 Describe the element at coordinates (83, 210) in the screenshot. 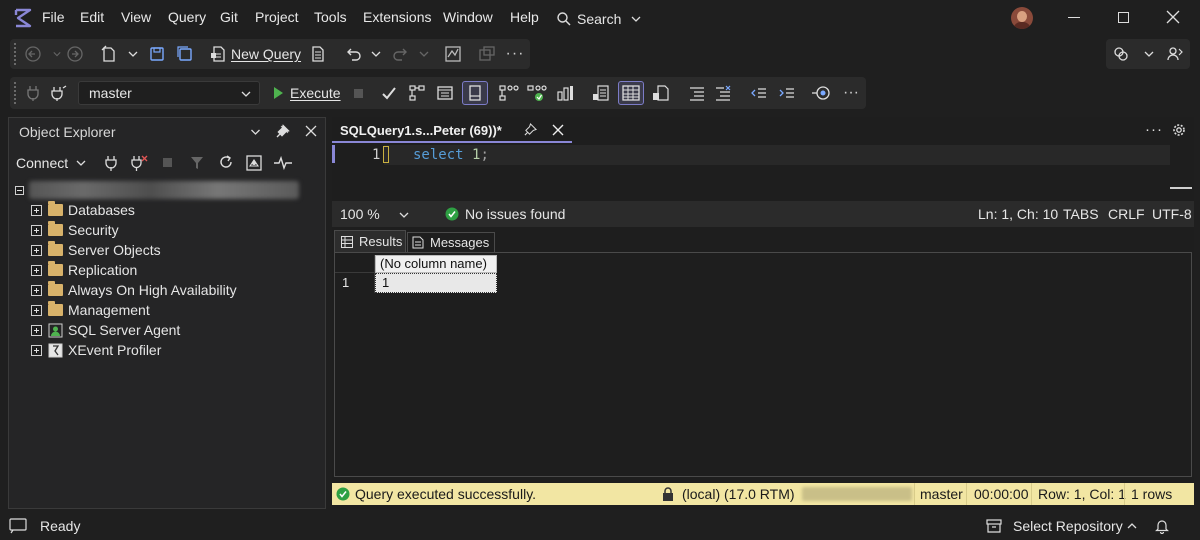

I see `tree-node-databases: Databases` at that location.